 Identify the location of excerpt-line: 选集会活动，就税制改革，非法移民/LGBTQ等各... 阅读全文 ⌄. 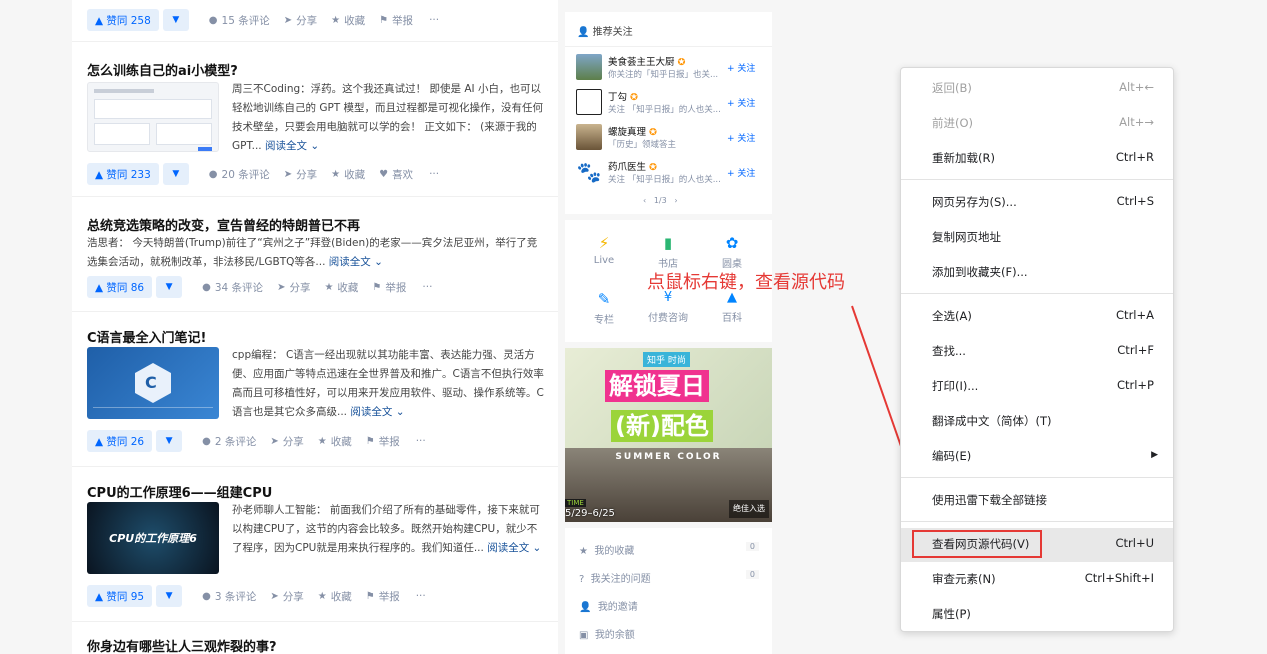
(319, 262).